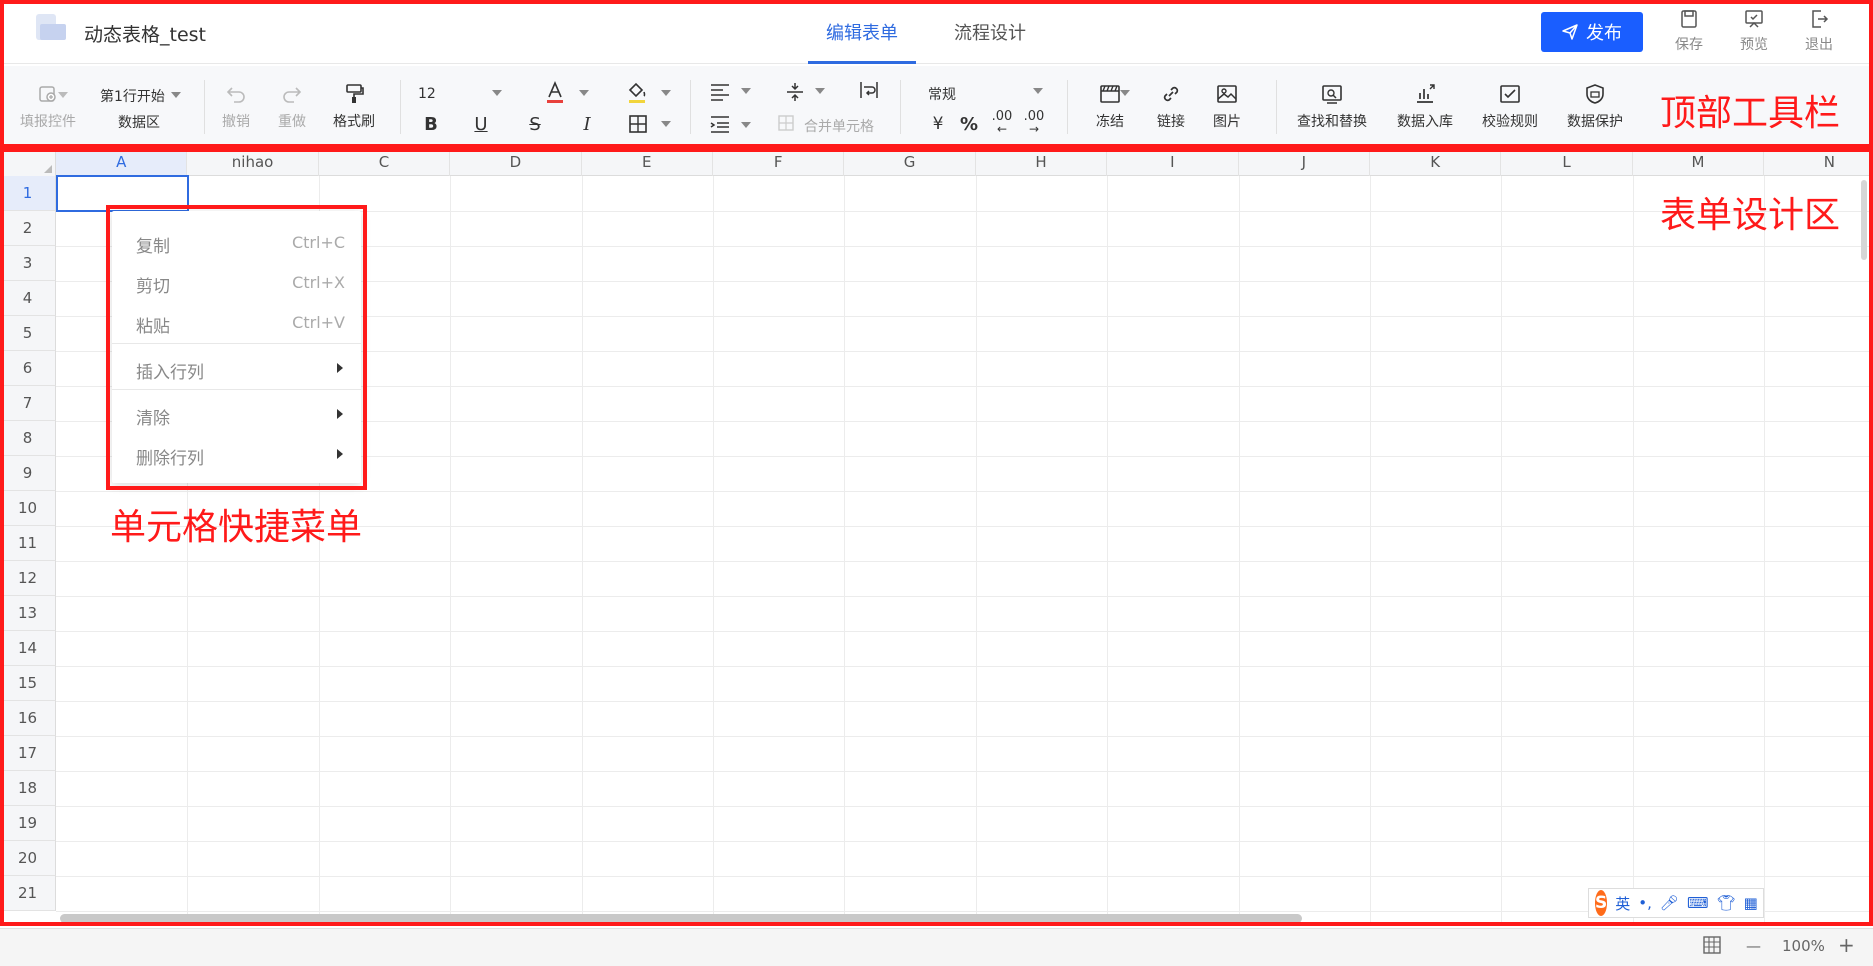 The image size is (1873, 966). Describe the element at coordinates (746, 125) in the screenshot. I see `indent-caret-icon` at that location.